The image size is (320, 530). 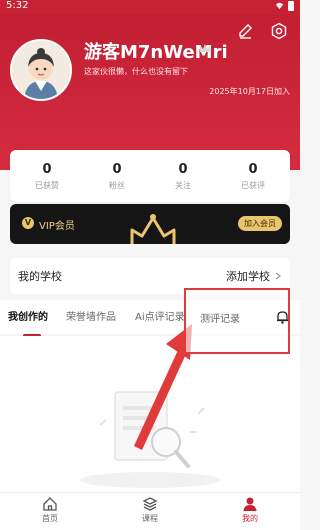 I want to click on nav-home-label: 首页, so click(x=50, y=518).